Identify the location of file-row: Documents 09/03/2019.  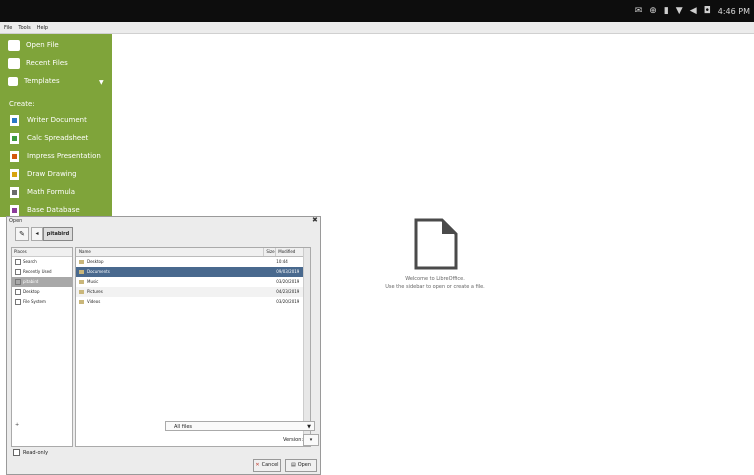
(193, 272).